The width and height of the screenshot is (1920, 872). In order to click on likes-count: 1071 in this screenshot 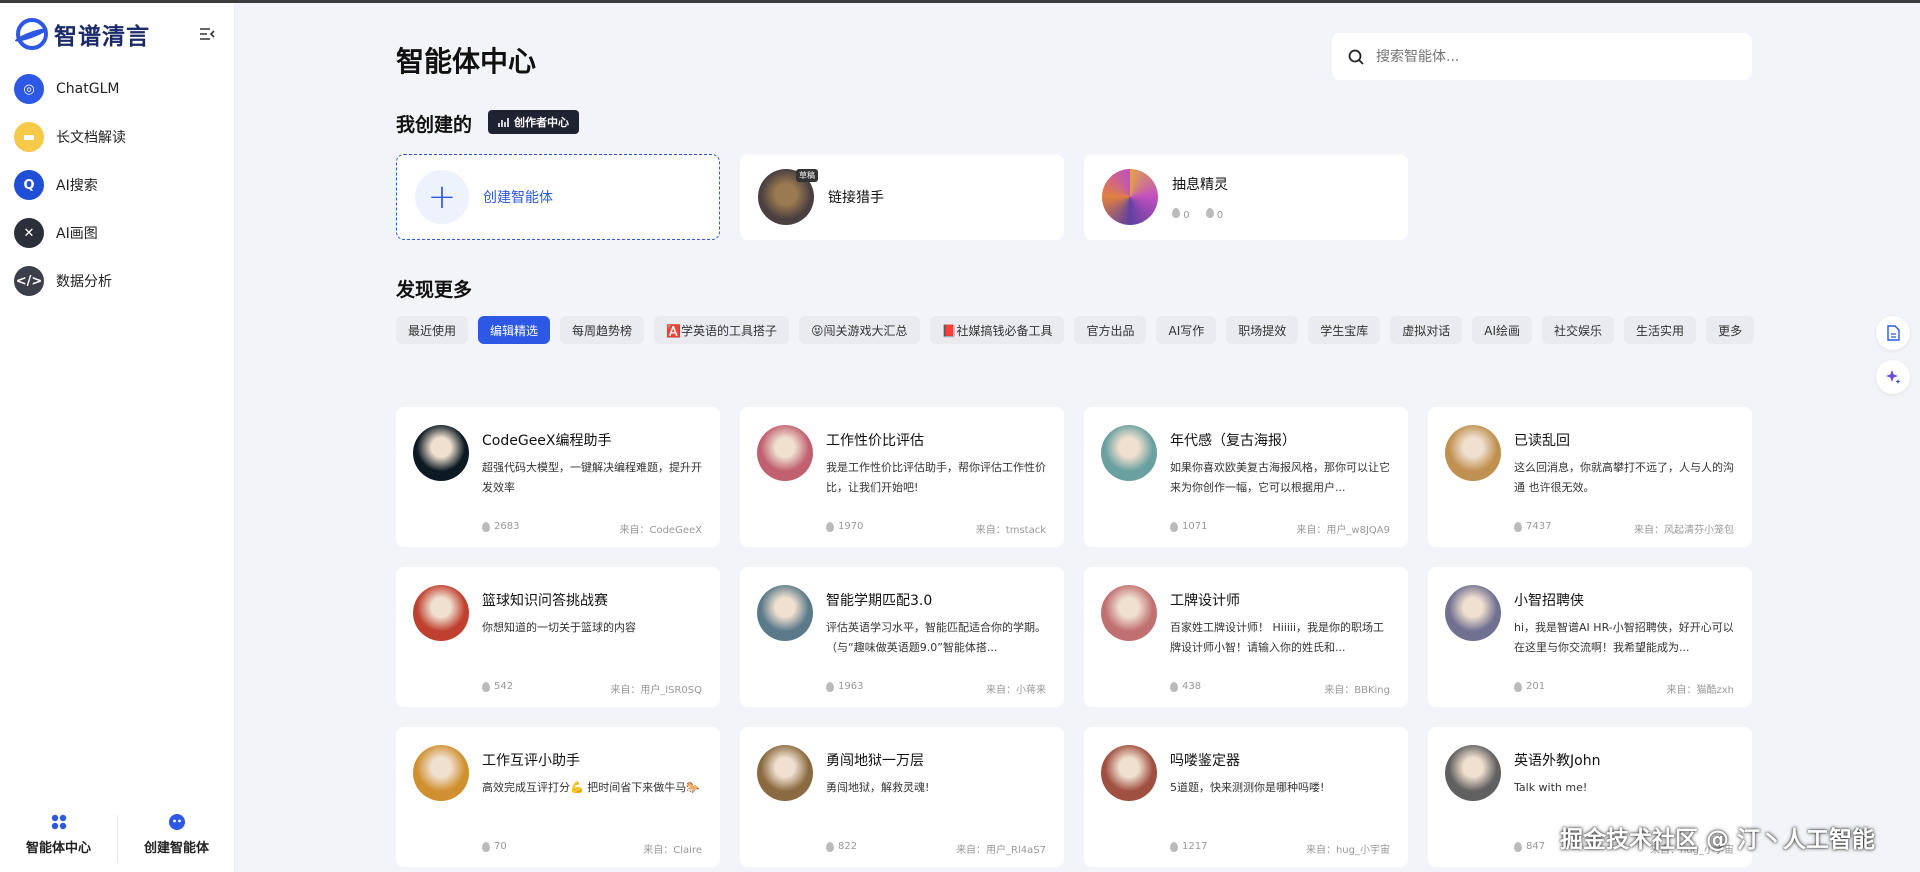, I will do `click(1195, 526)`.